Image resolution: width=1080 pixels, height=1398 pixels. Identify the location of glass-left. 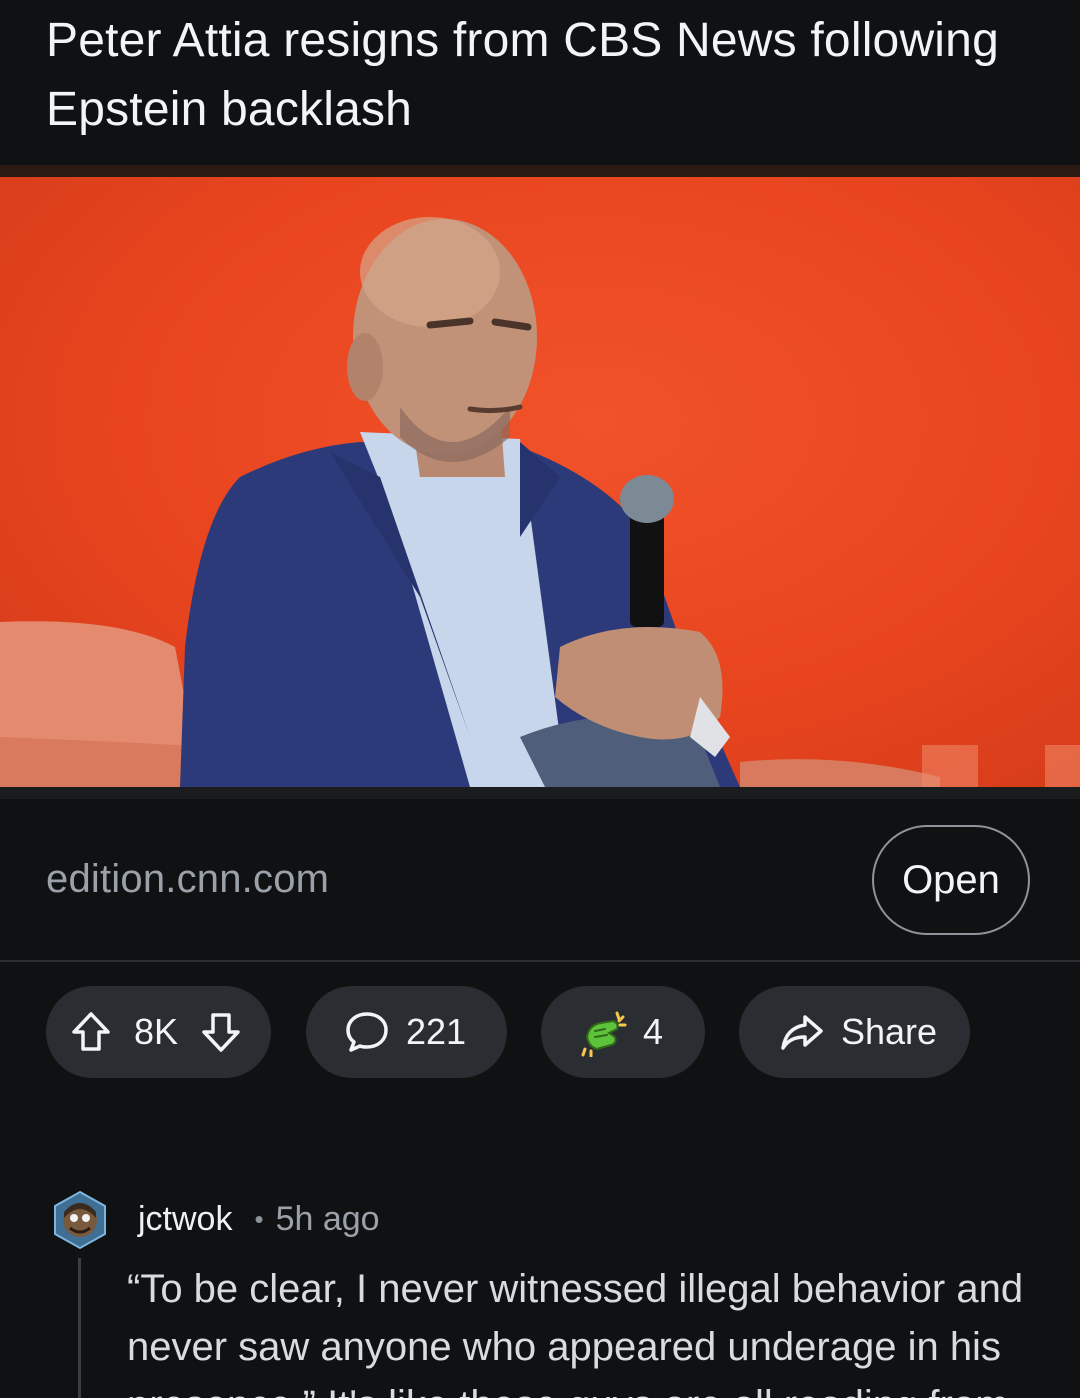
(950, 766).